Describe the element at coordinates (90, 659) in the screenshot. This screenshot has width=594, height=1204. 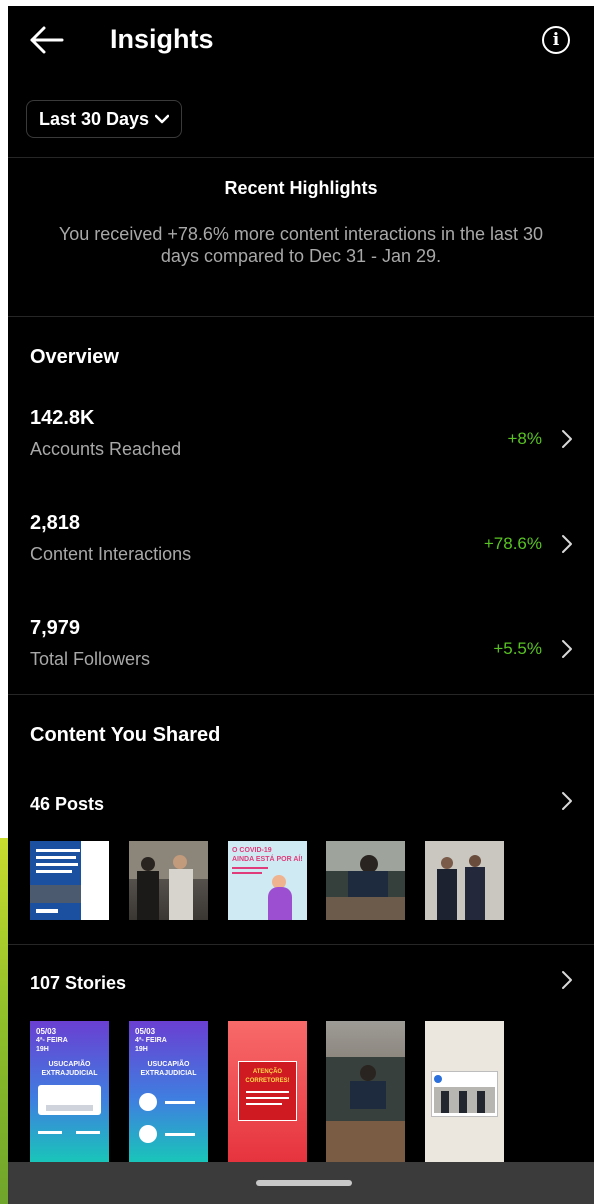
I see `metric-label: Total Followers` at that location.